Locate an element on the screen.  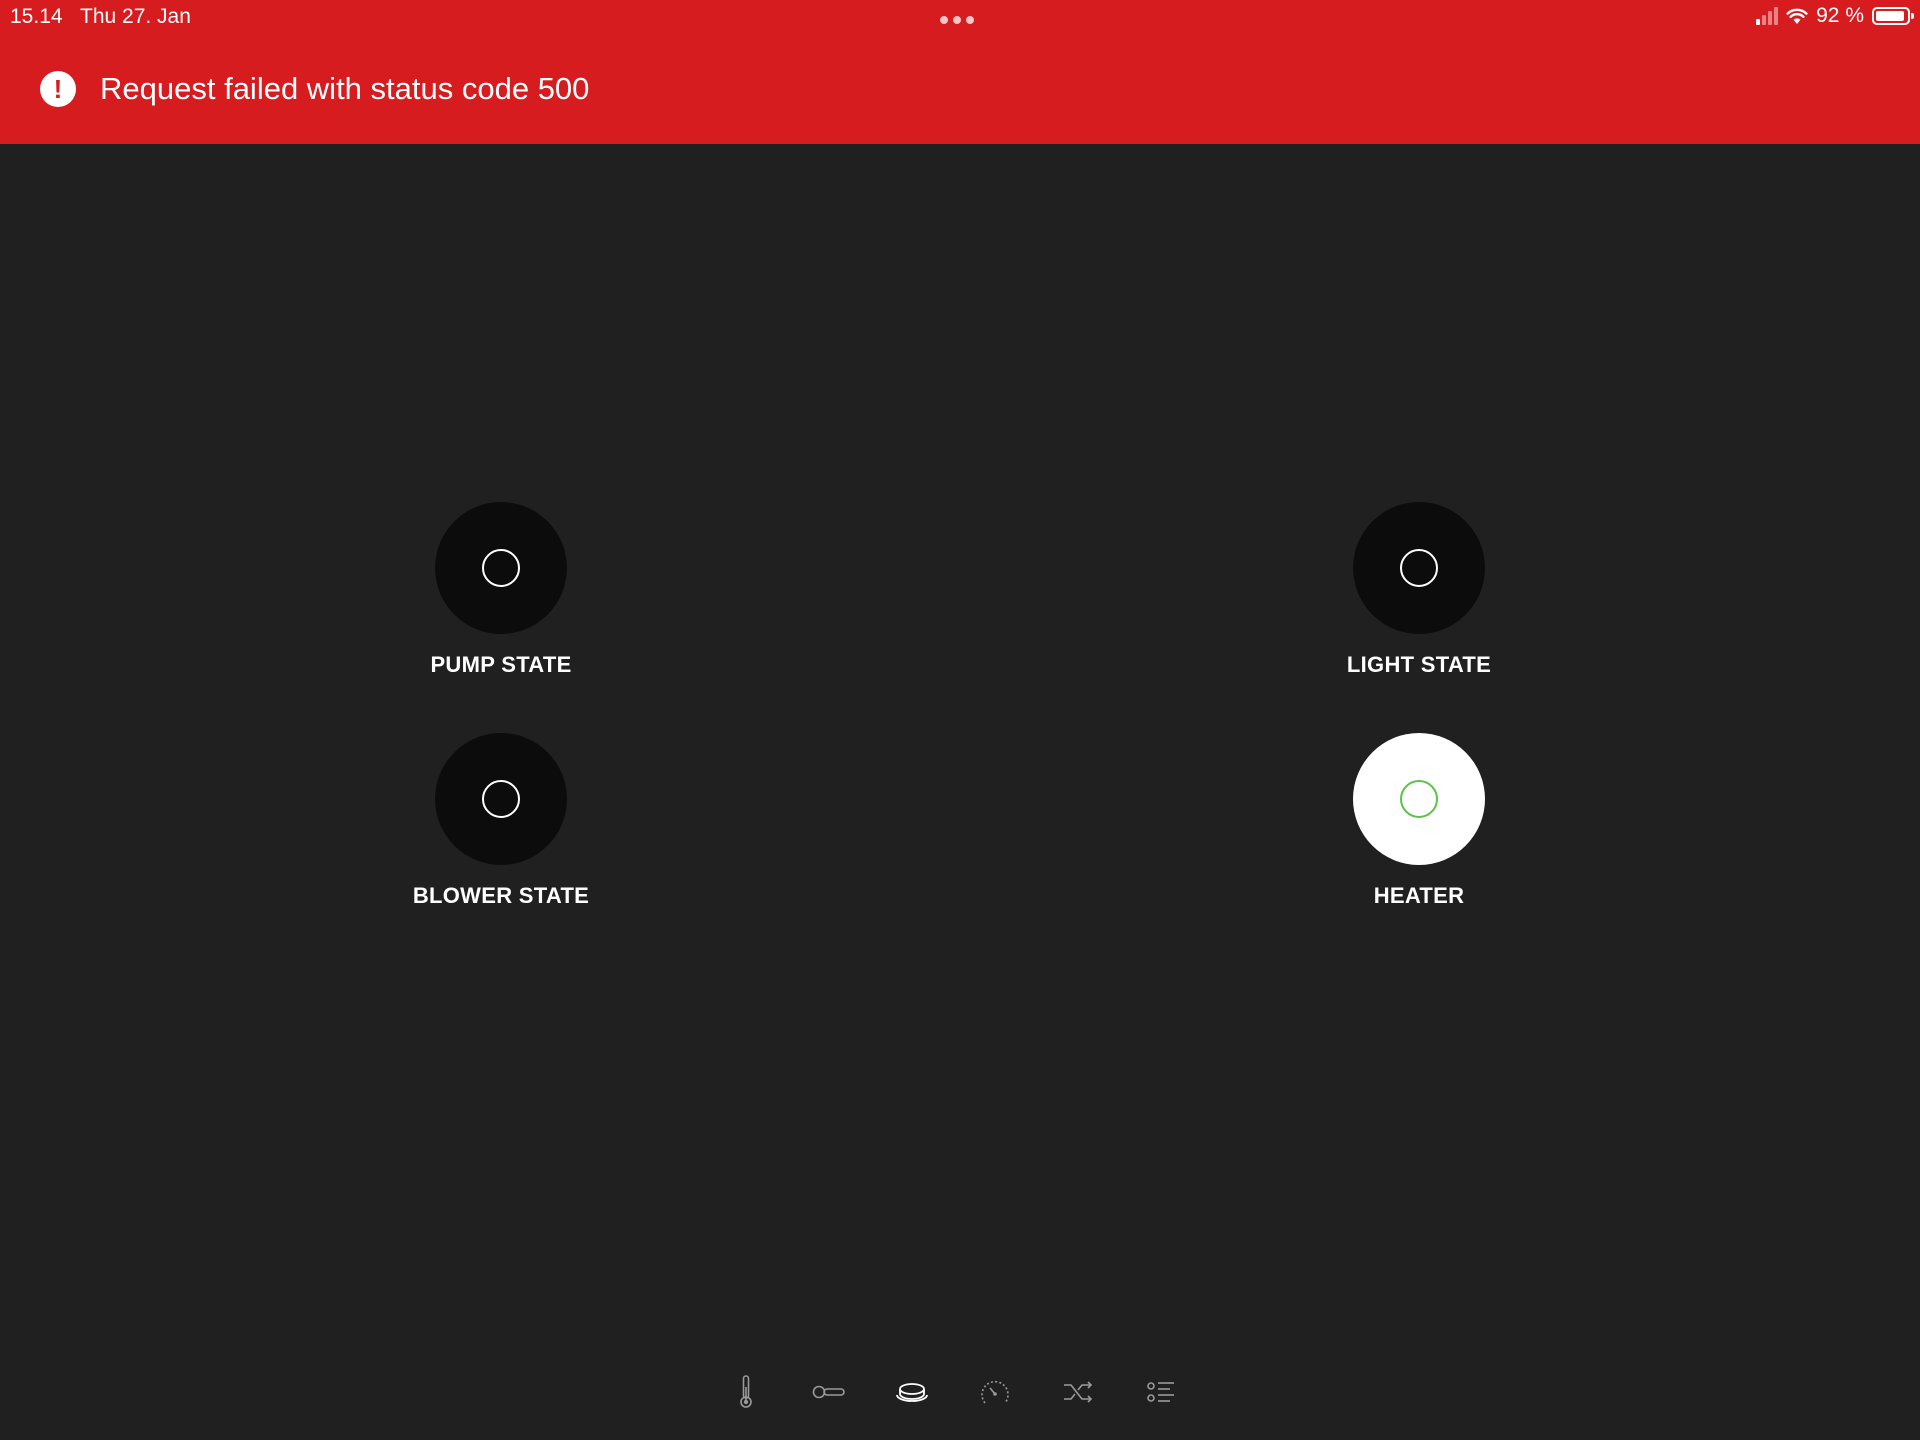
nav-gauge is located at coordinates (995, 1392).